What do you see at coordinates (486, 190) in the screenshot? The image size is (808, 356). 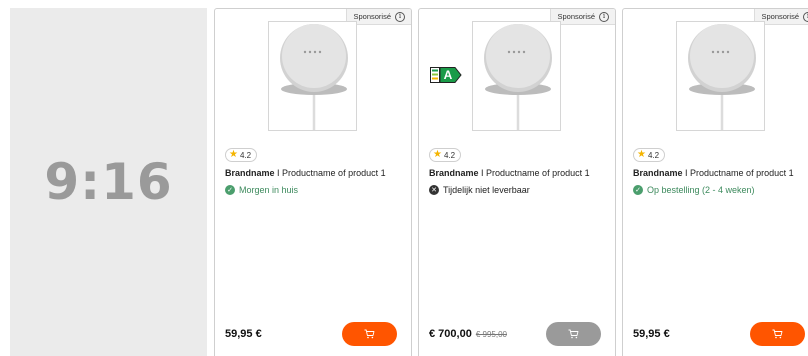 I see `availability-text: Tijdelijk niet leverbaar` at bounding box center [486, 190].